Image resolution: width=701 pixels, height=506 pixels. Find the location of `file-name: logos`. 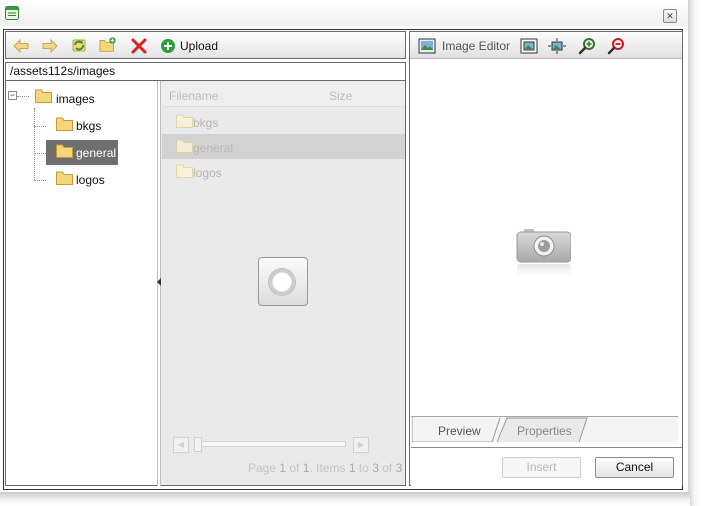

file-name: logos is located at coordinates (207, 173).